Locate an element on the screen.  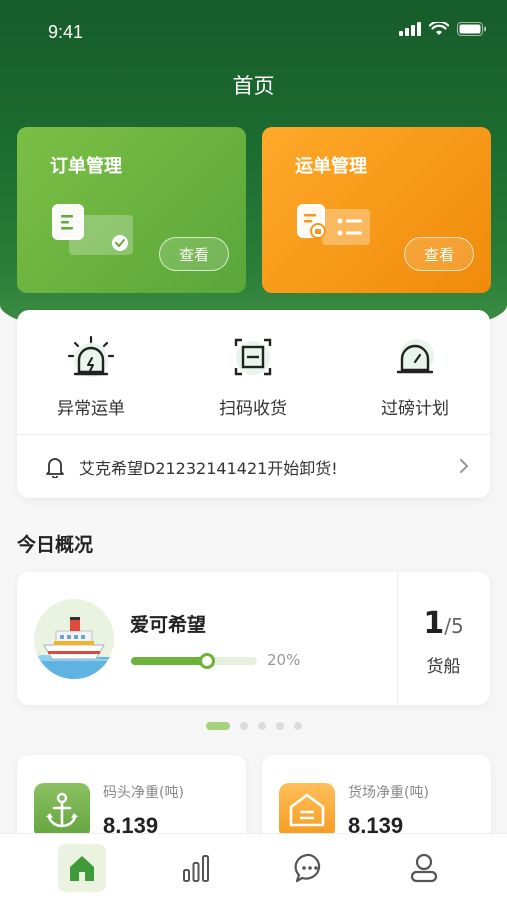
page-title: 首页 is located at coordinates (253, 86).